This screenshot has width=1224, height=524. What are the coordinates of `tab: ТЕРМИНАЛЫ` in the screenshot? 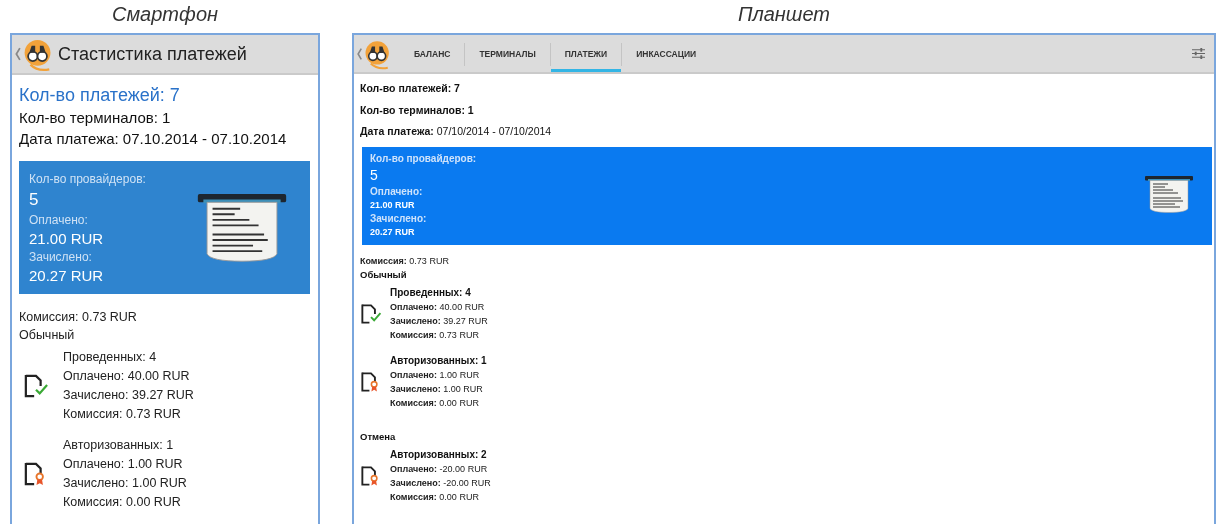 It's located at (507, 53).